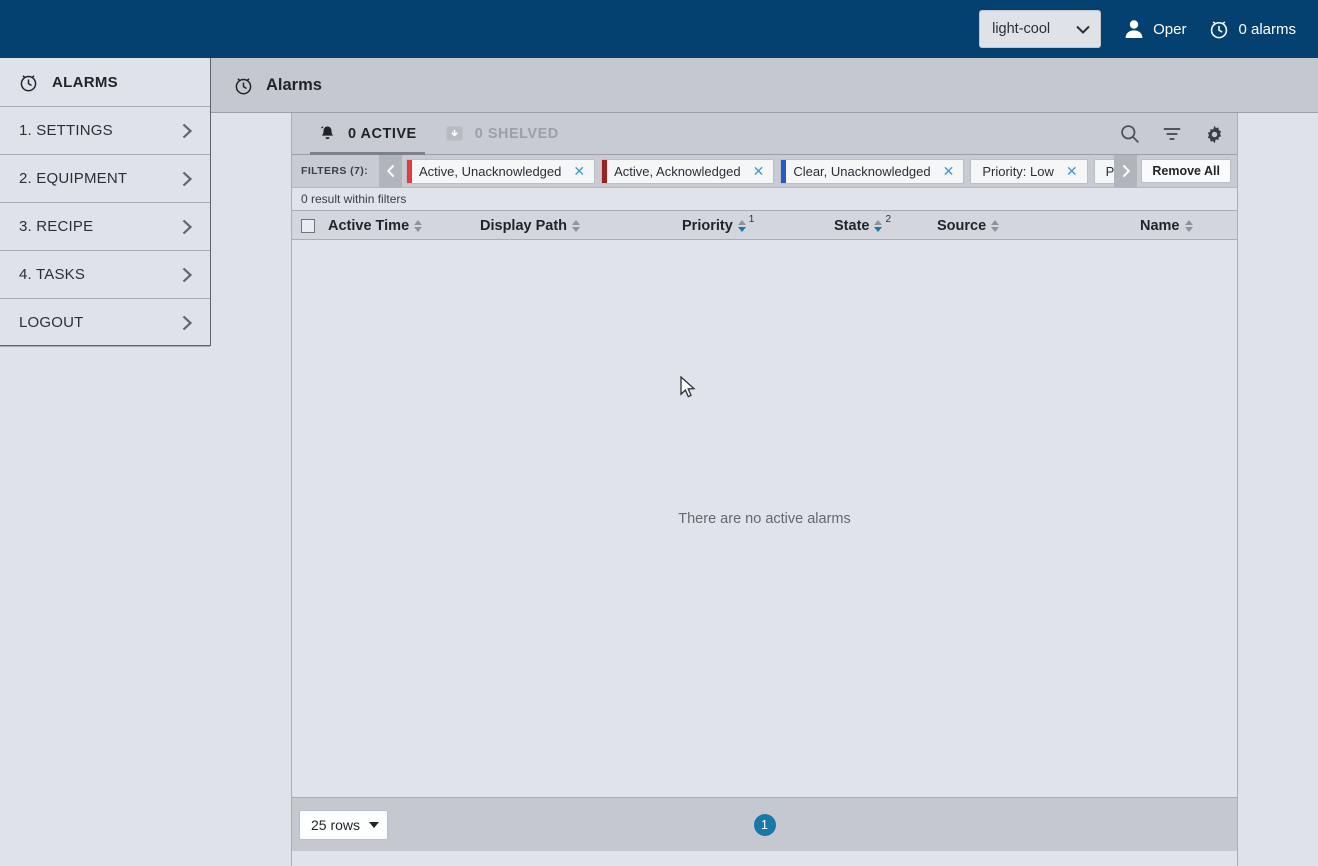  I want to click on theme-select: light-cool, so click(1040, 29).